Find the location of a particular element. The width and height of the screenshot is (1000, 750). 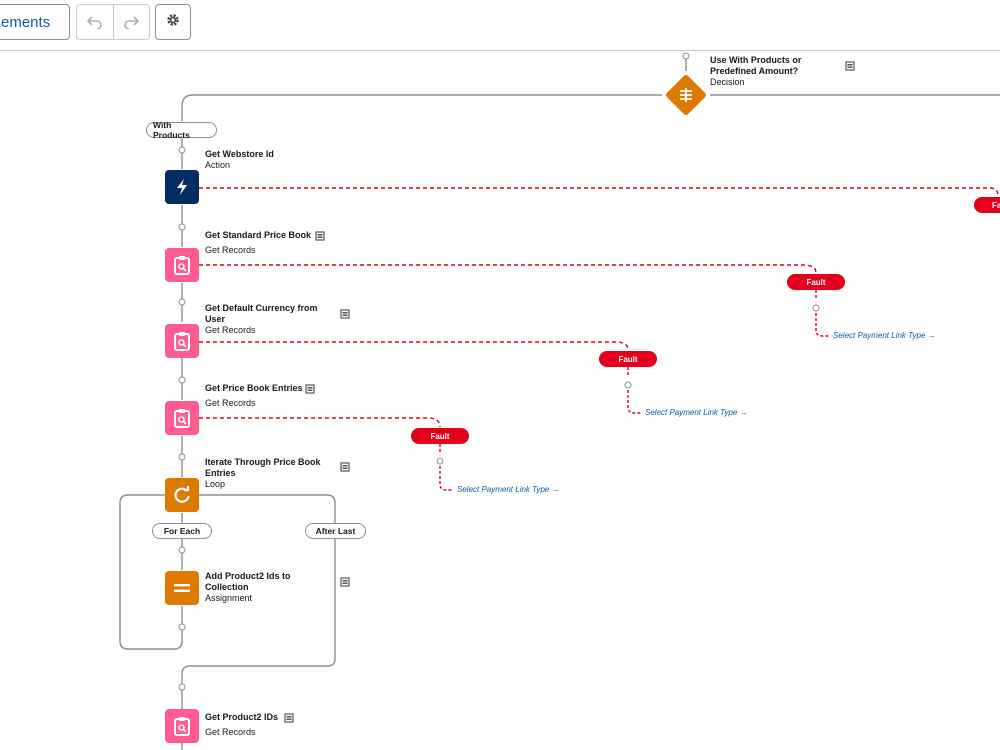

get-price-book-entries-node is located at coordinates (182, 418).